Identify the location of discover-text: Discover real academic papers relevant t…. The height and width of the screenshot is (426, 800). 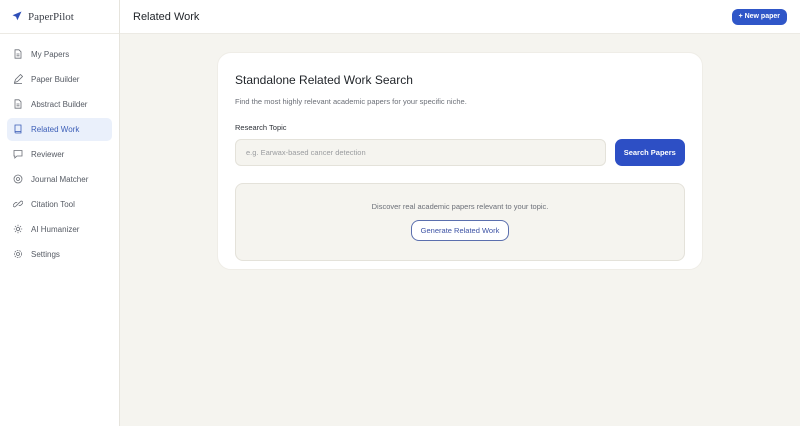
(460, 206).